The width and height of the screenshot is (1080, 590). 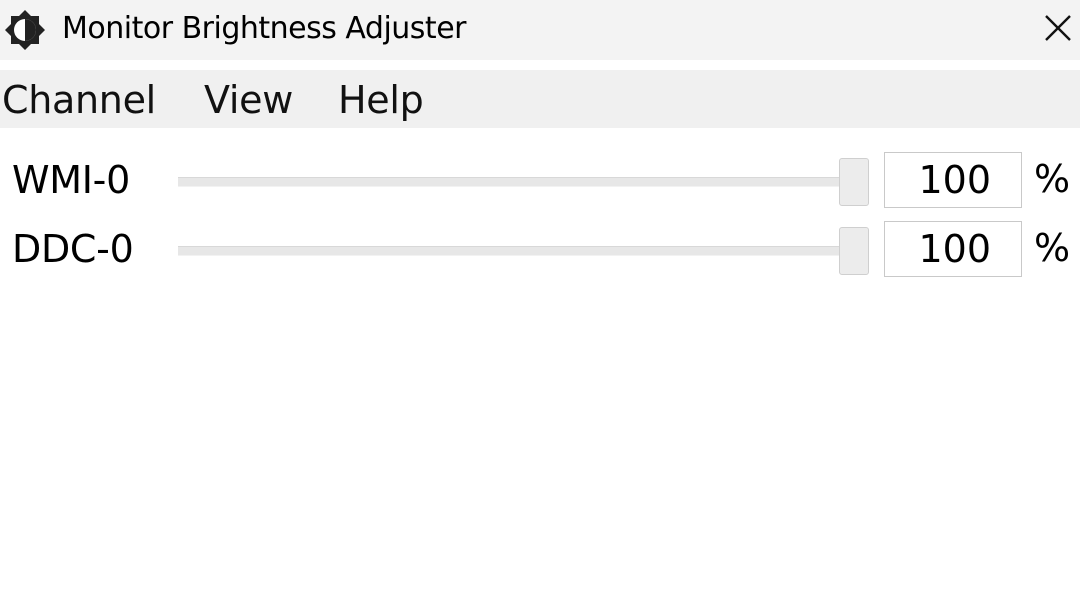 I want to click on window-title: Monitor Brightness Adjuster, so click(x=264, y=28).